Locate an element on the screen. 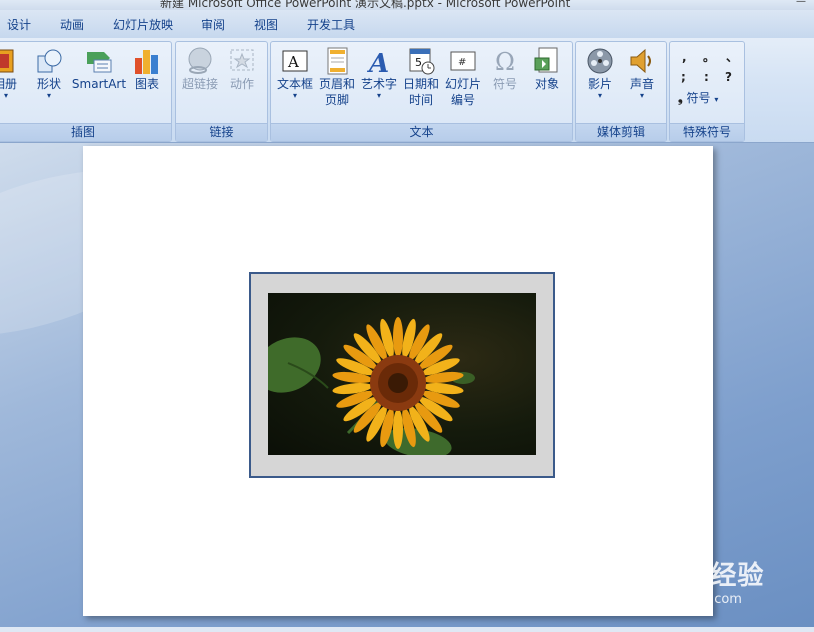  watermark-logo: Baidu经验 is located at coordinates (693, 576).